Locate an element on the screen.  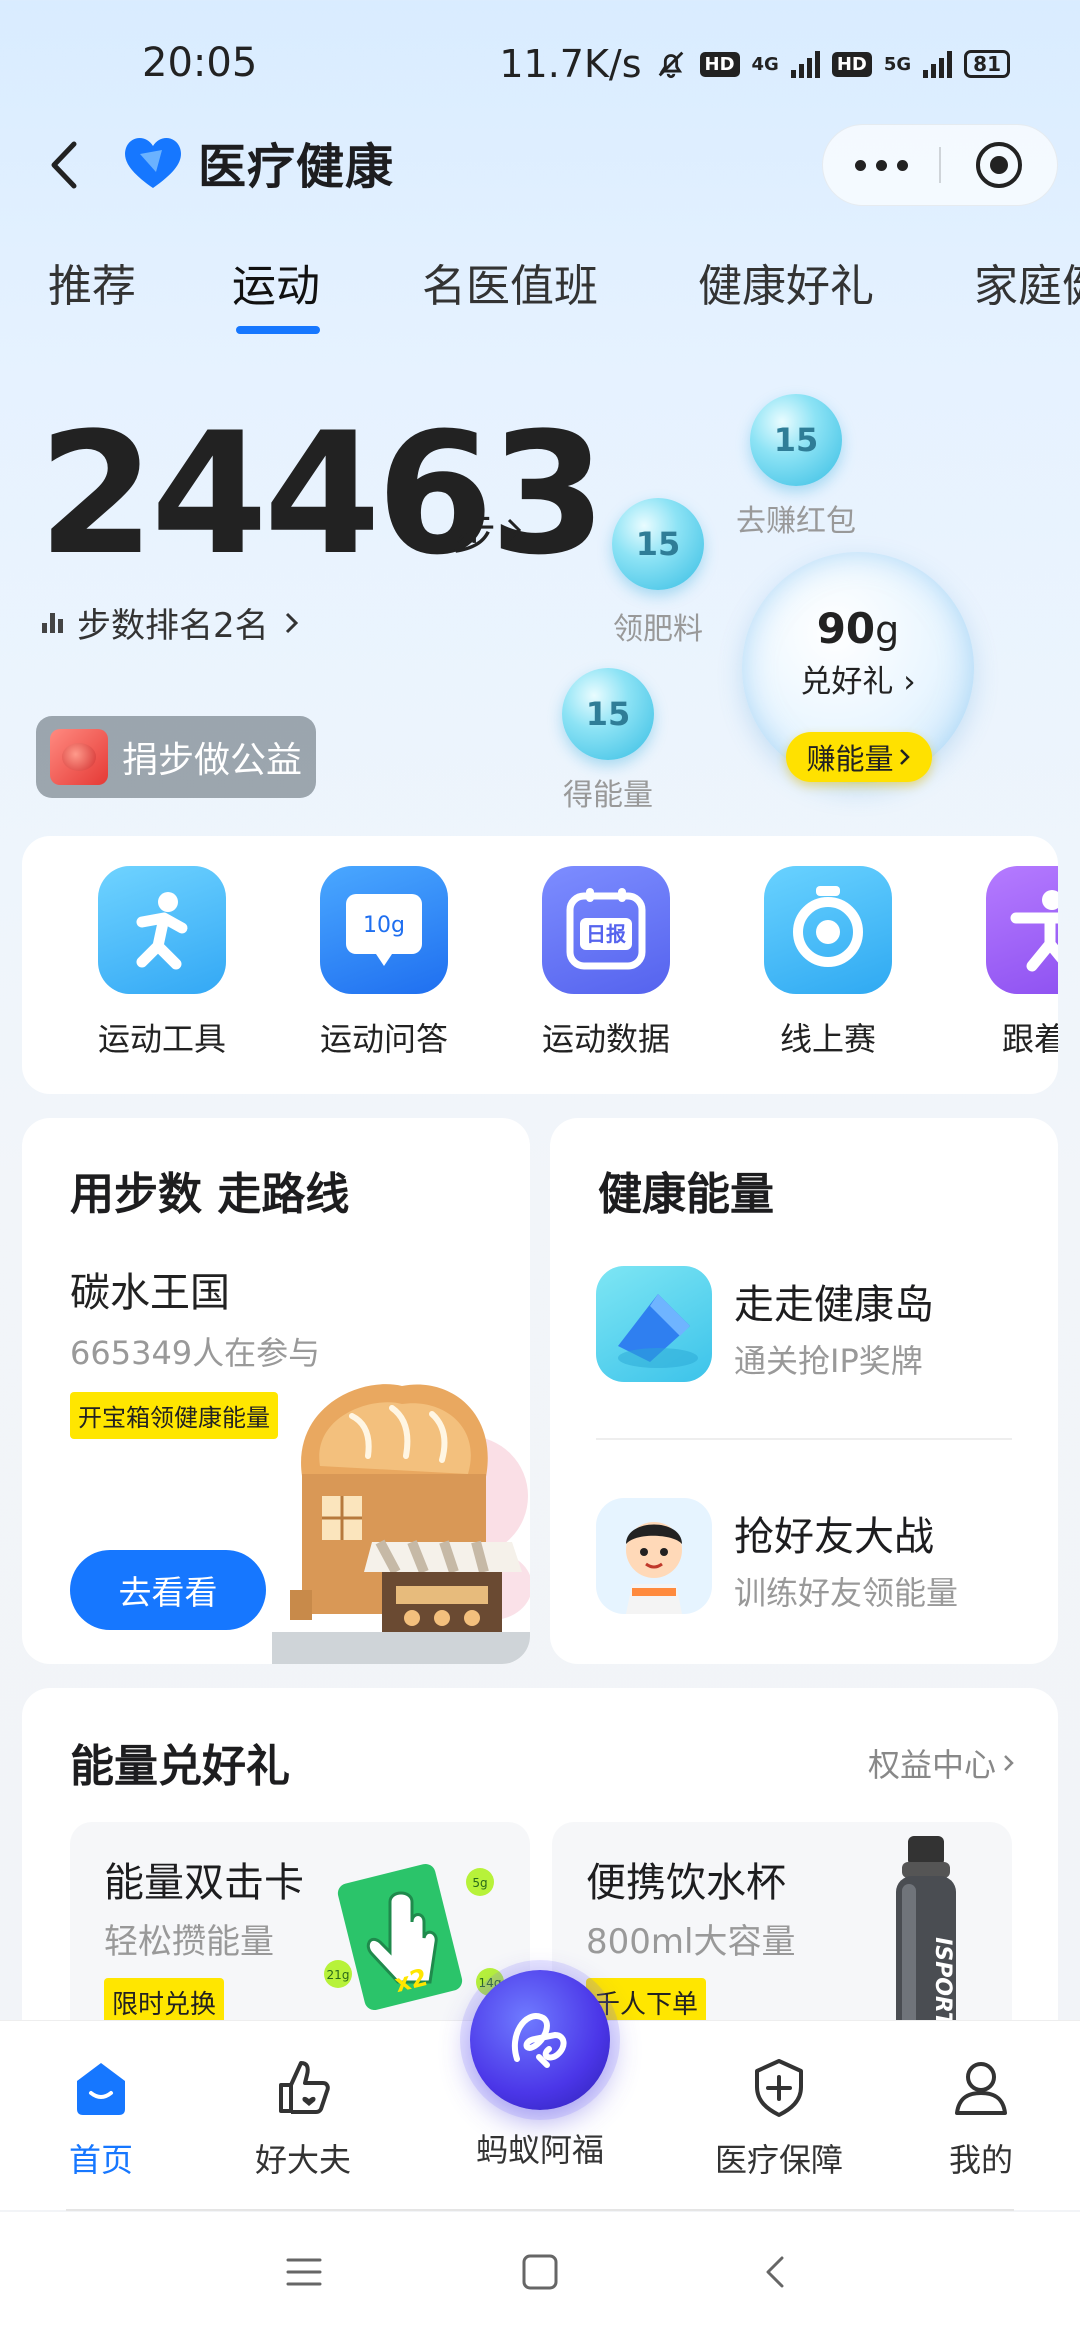
energy-bubble-value: 15 is located at coordinates (796, 440).